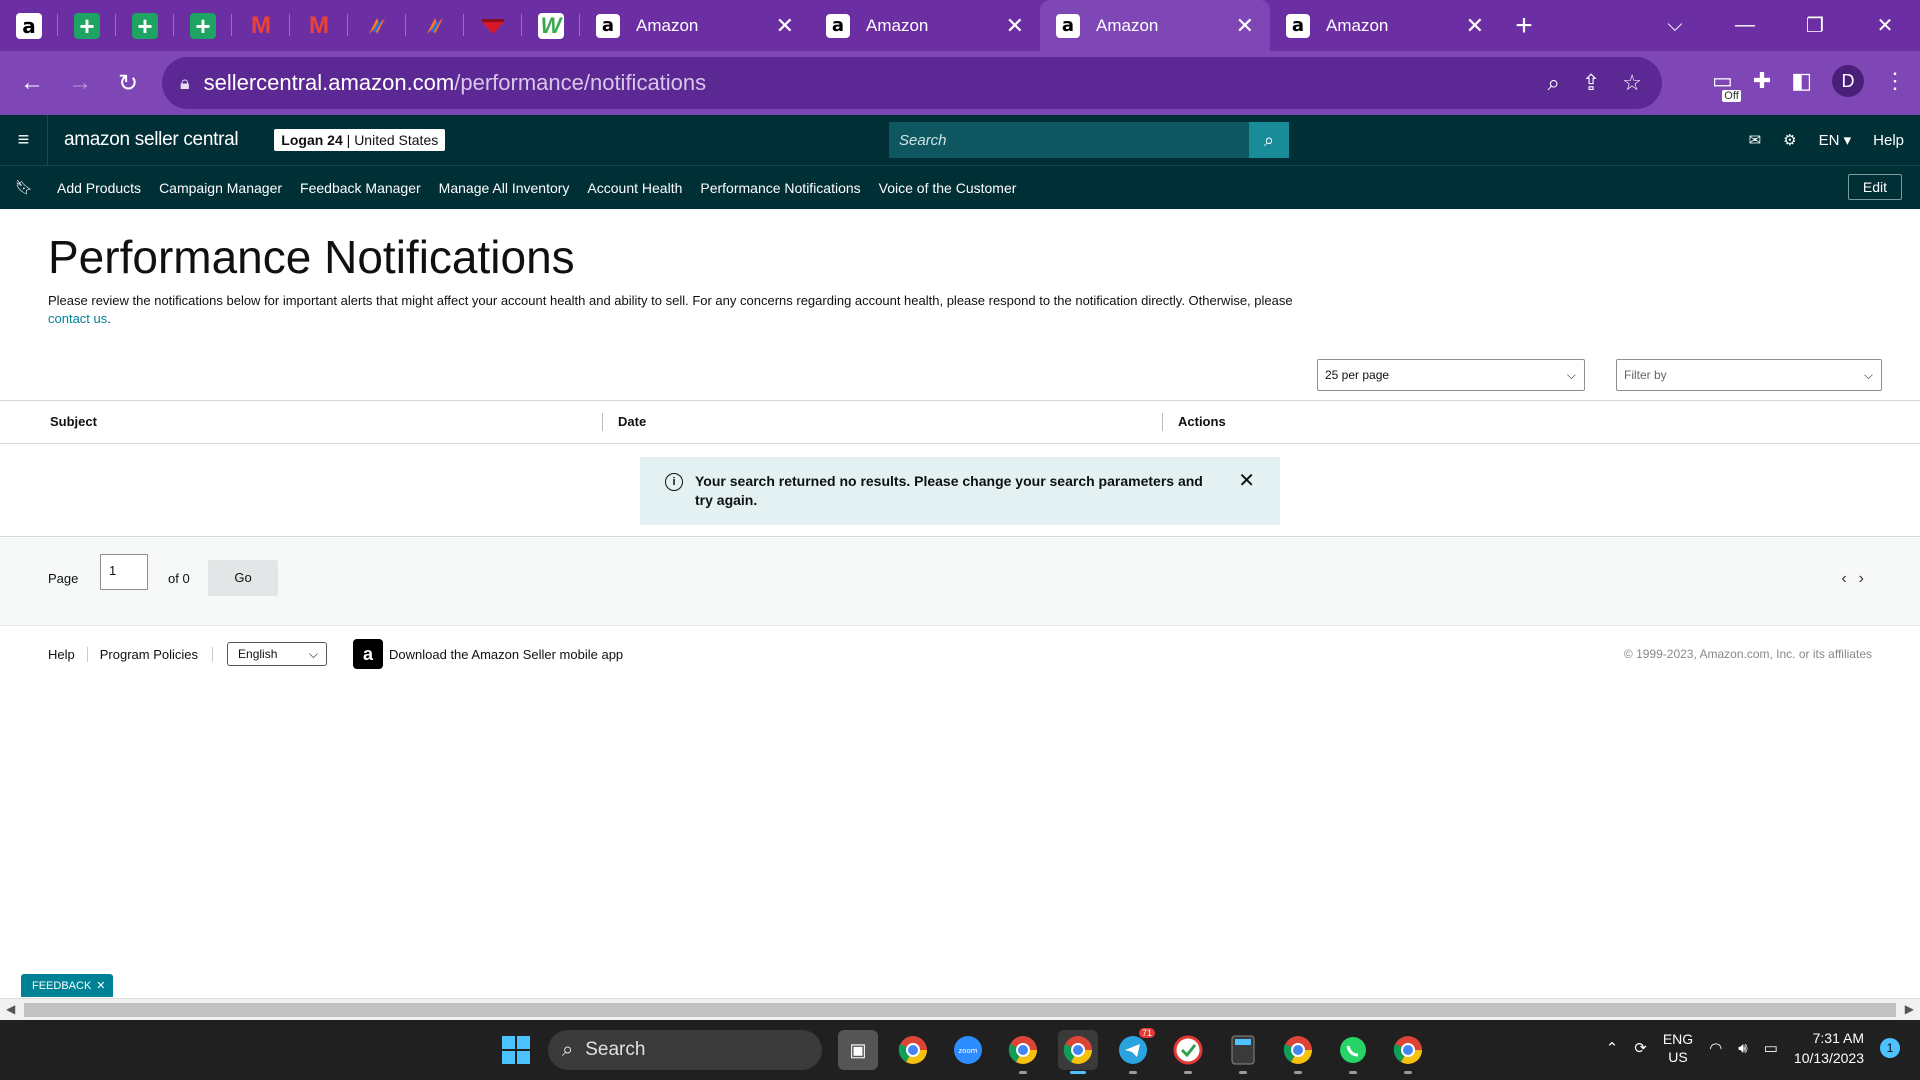 This screenshot has width=1920, height=1080. I want to click on reload-button: ↻, so click(128, 83).